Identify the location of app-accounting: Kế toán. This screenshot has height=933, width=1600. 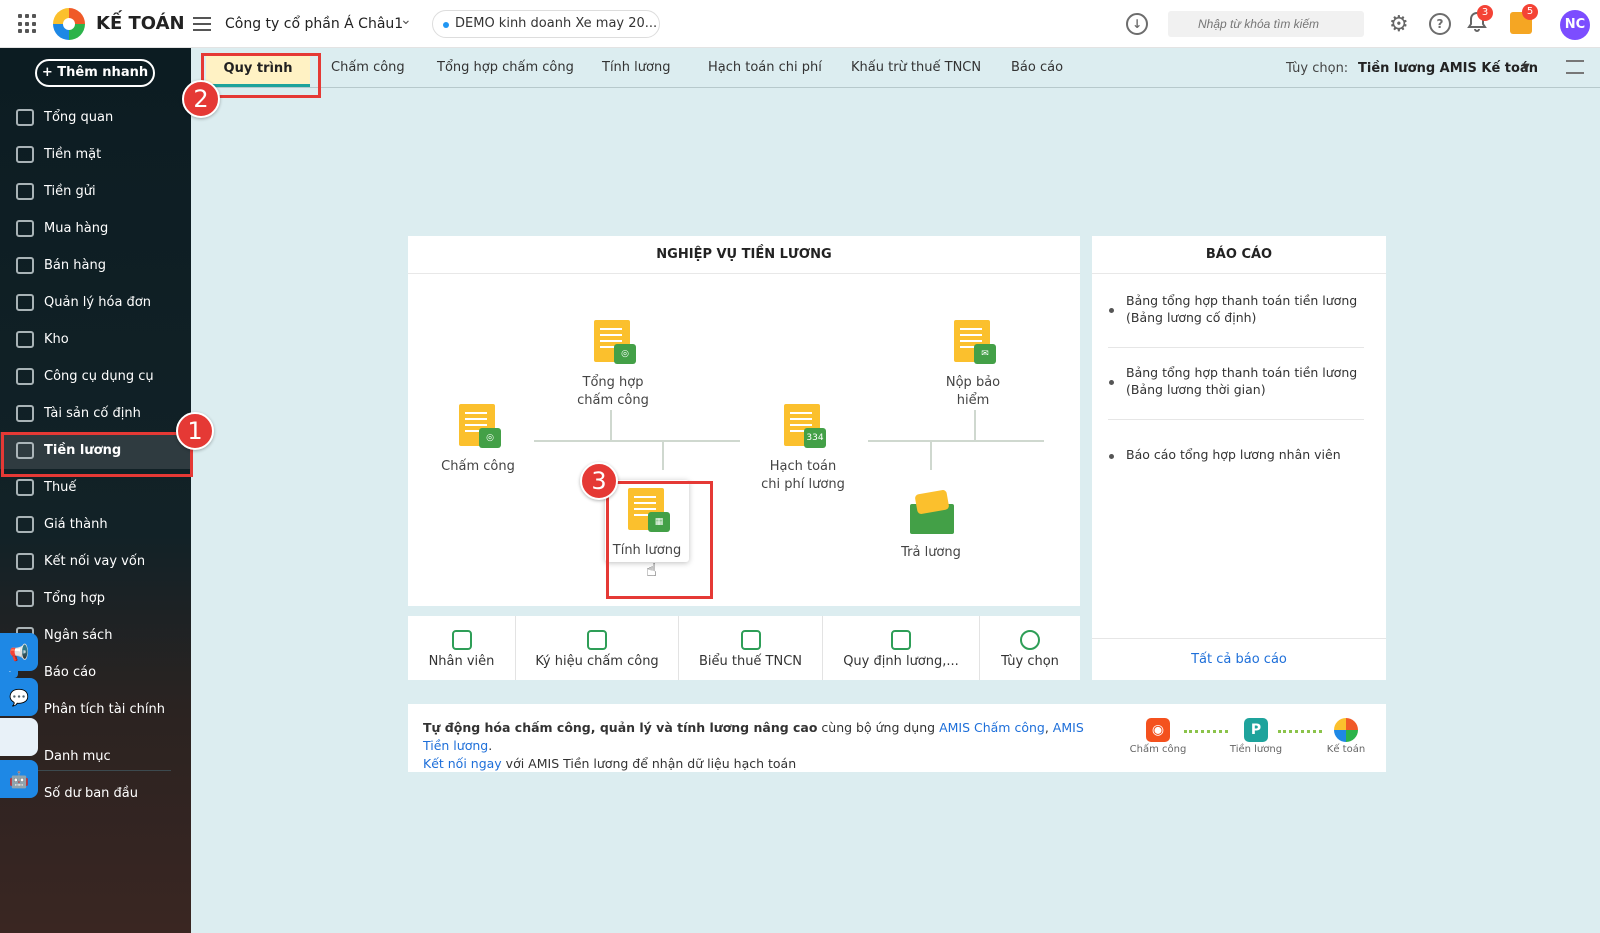
(1346, 736).